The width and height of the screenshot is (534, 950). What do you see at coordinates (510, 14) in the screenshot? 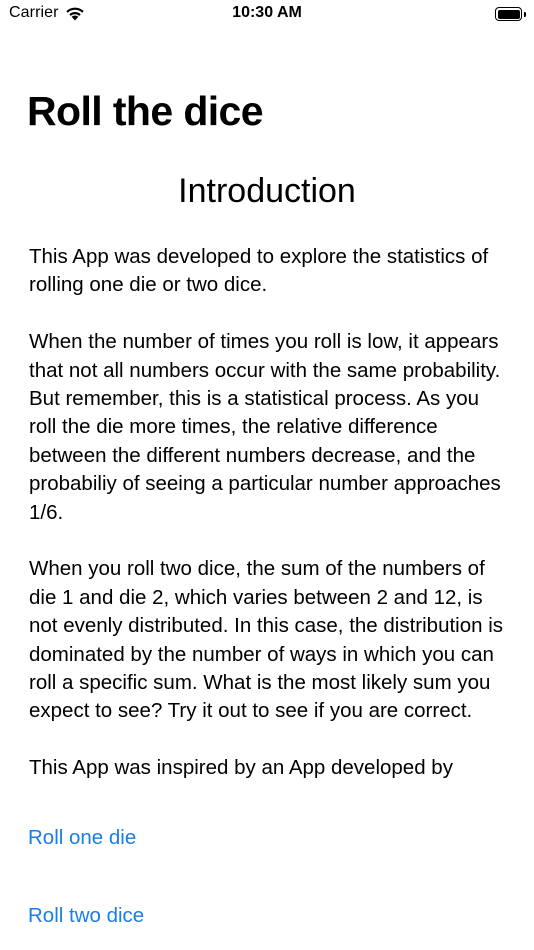
I see `battery-full-icon` at bounding box center [510, 14].